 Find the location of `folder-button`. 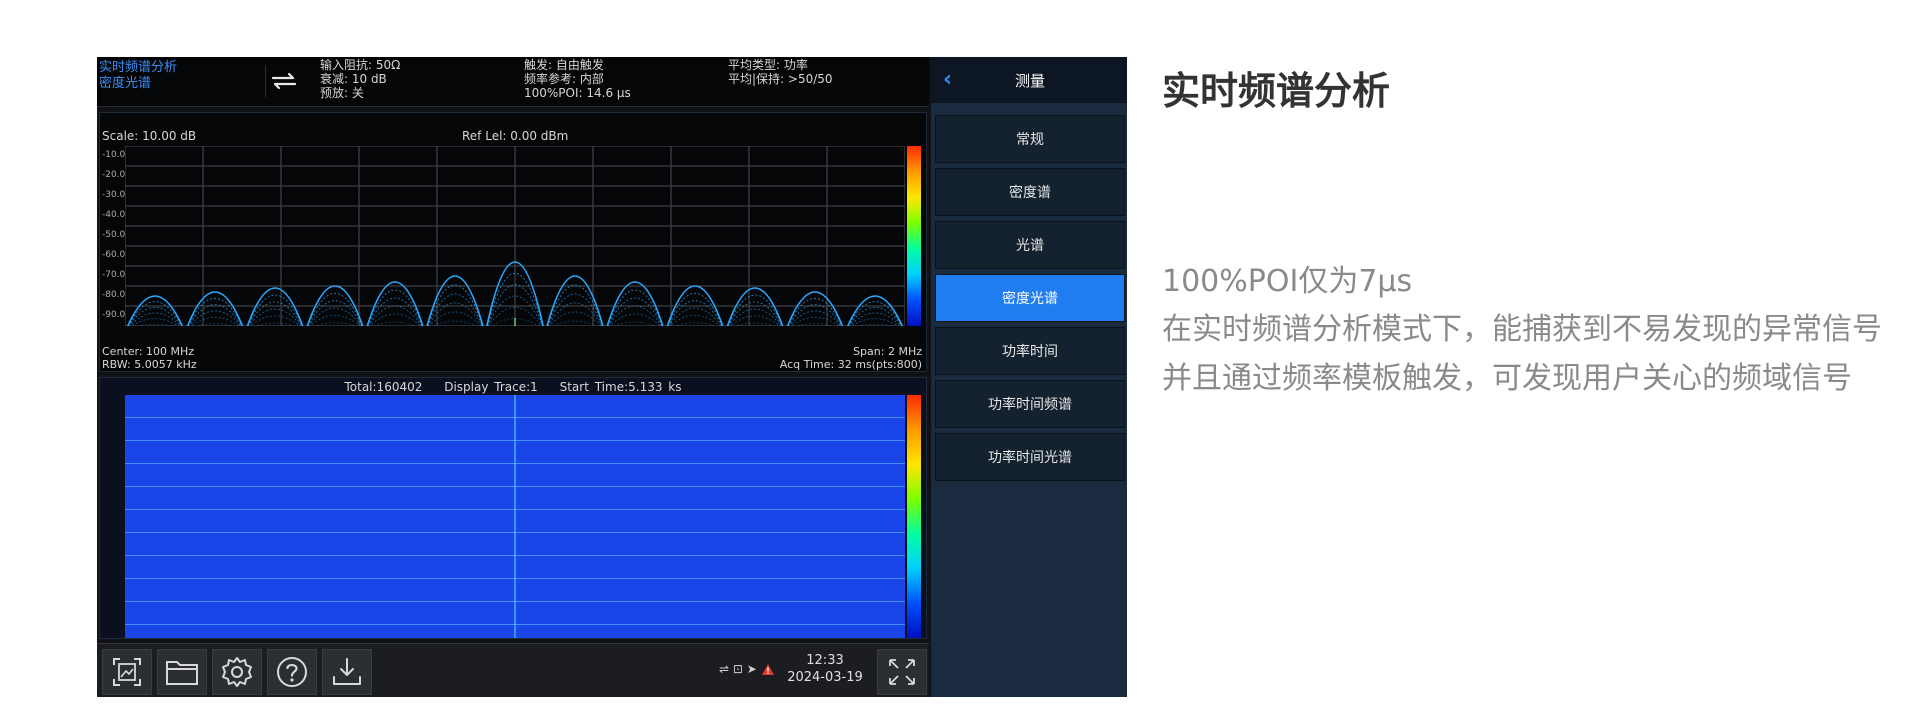

folder-button is located at coordinates (182, 672).